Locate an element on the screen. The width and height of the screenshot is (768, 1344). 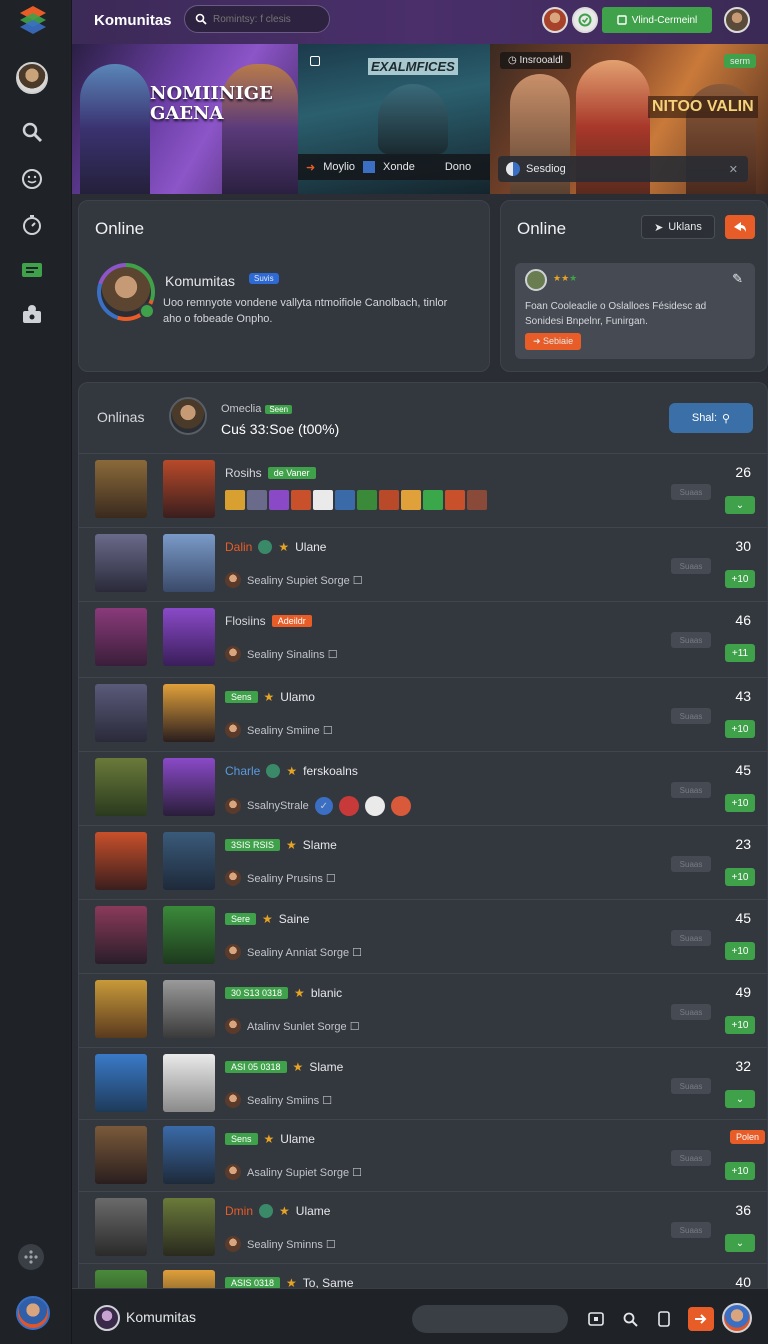
row-title: Charle is located at coordinates (242, 771).